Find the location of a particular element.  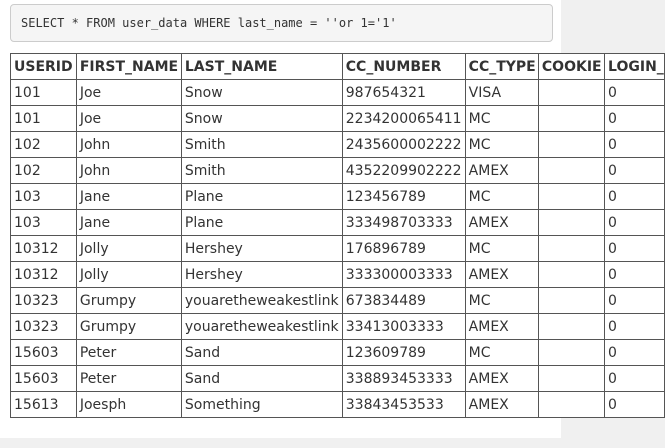

table-row: 15603 Peter Sand 338893453333 AMEX 0 is located at coordinates (337, 378).